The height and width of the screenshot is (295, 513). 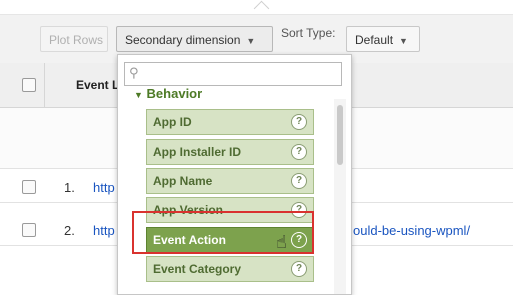 I want to click on dimension-item-app-installer-id: App Installer ID ?, so click(x=230, y=152).